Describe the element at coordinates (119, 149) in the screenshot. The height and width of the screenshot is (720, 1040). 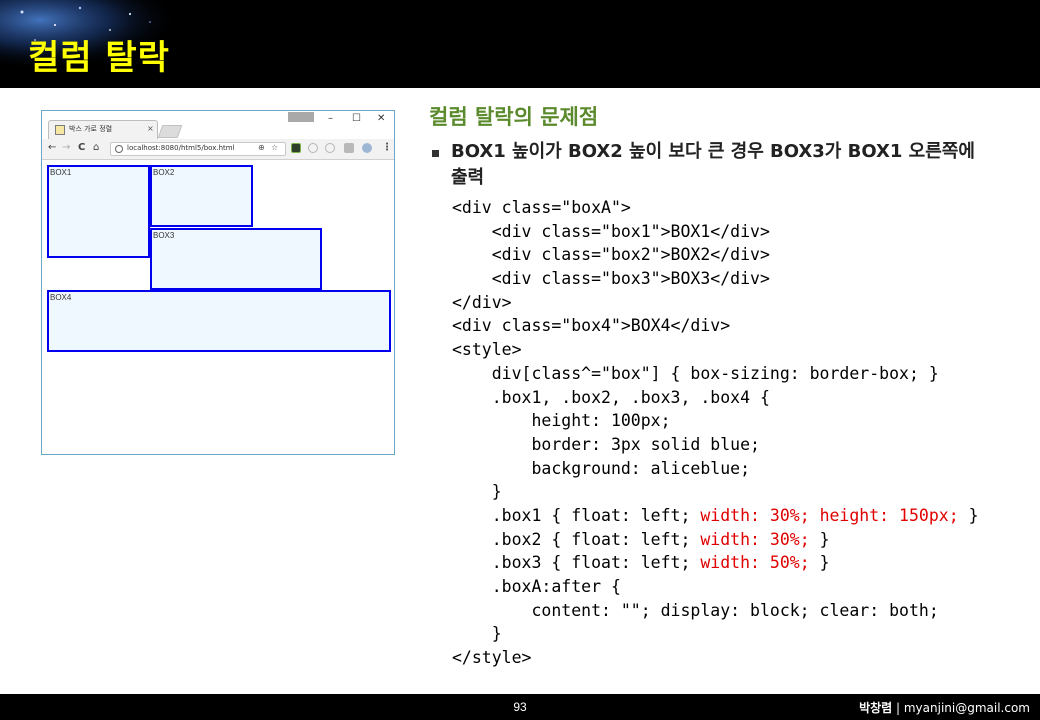
I see `site-info-icon` at that location.